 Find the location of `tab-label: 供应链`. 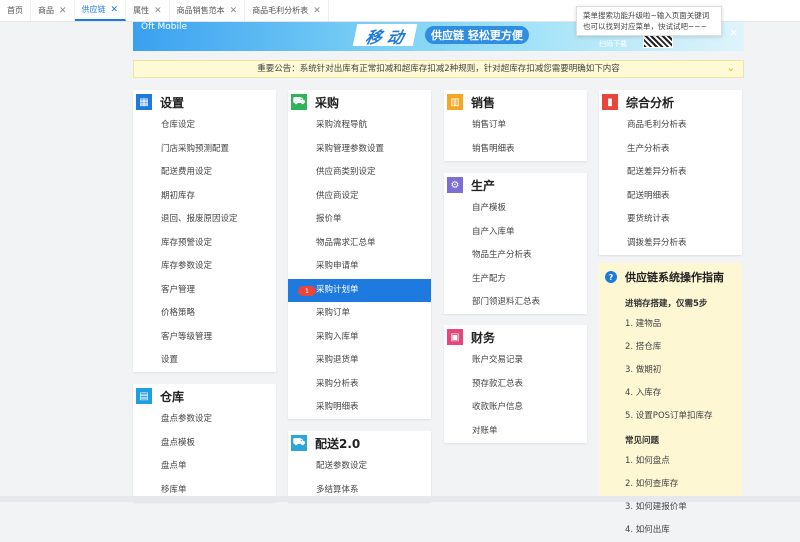

tab-label: 供应链 is located at coordinates (93, 9).